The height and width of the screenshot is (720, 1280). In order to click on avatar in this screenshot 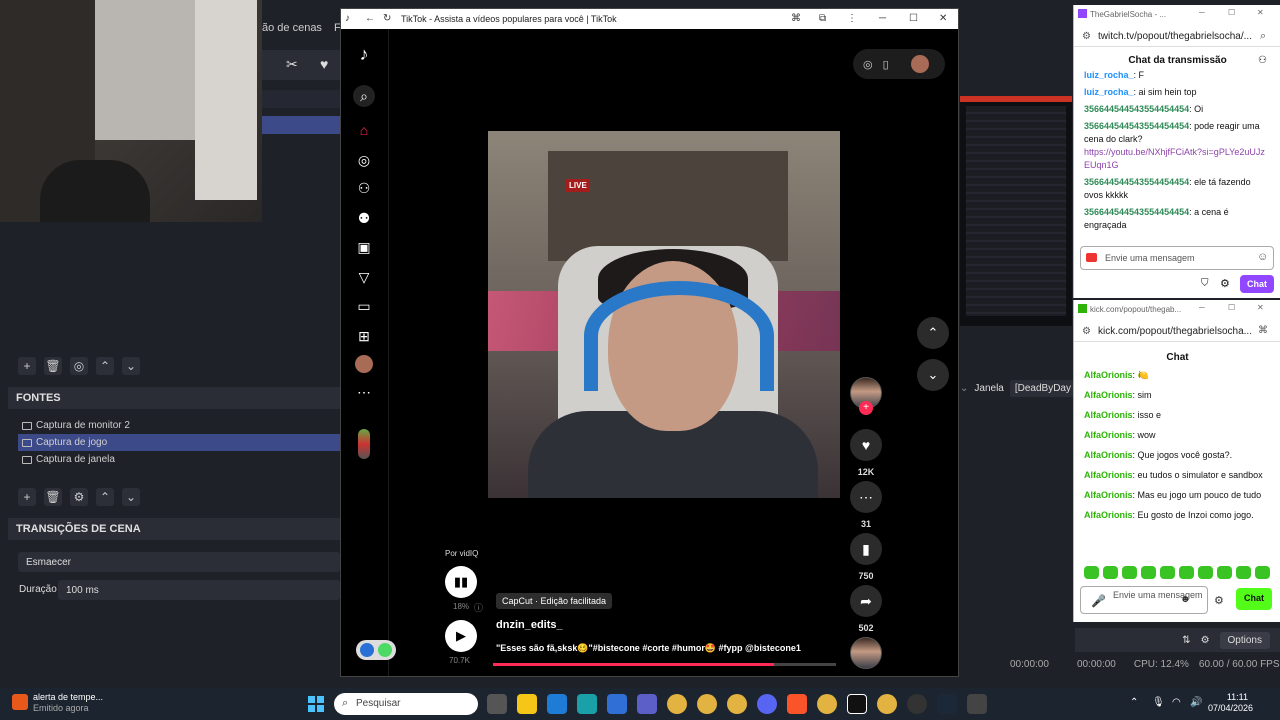, I will do `click(919, 64)`.